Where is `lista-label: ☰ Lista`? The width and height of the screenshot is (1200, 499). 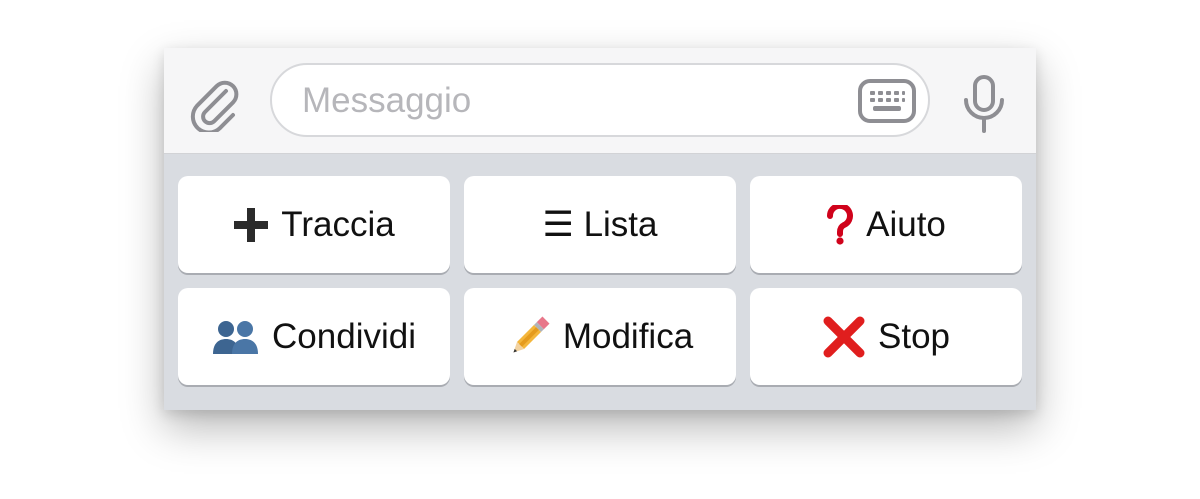
lista-label: ☰ Lista is located at coordinates (600, 224).